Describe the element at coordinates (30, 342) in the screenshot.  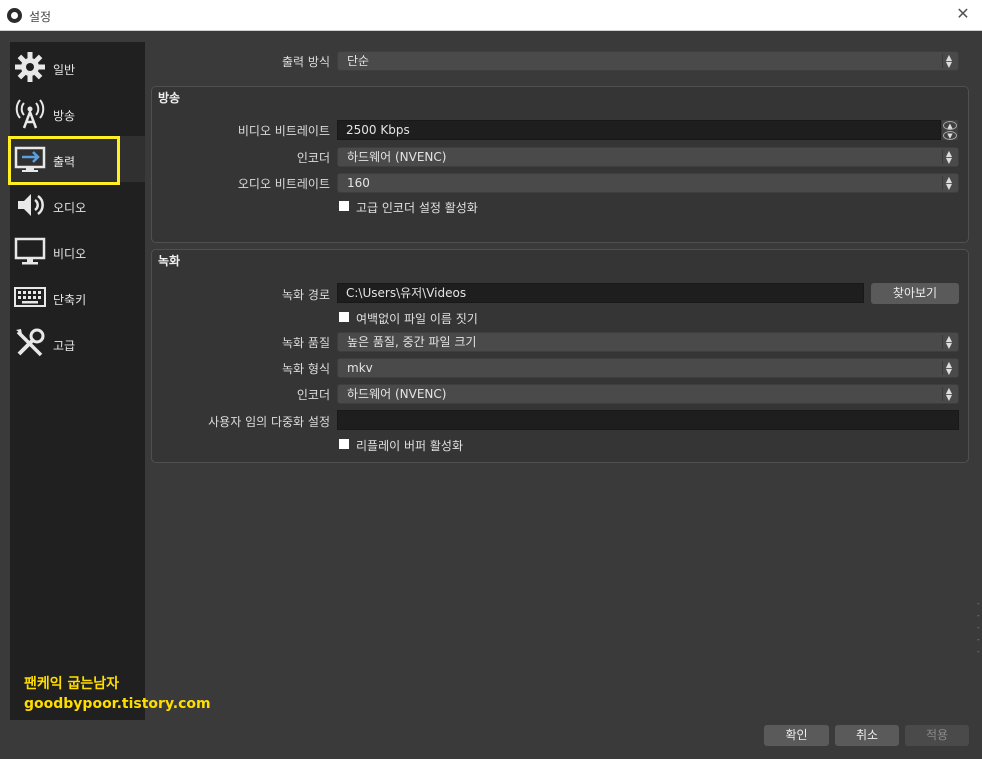
I see `tools-icon` at that location.